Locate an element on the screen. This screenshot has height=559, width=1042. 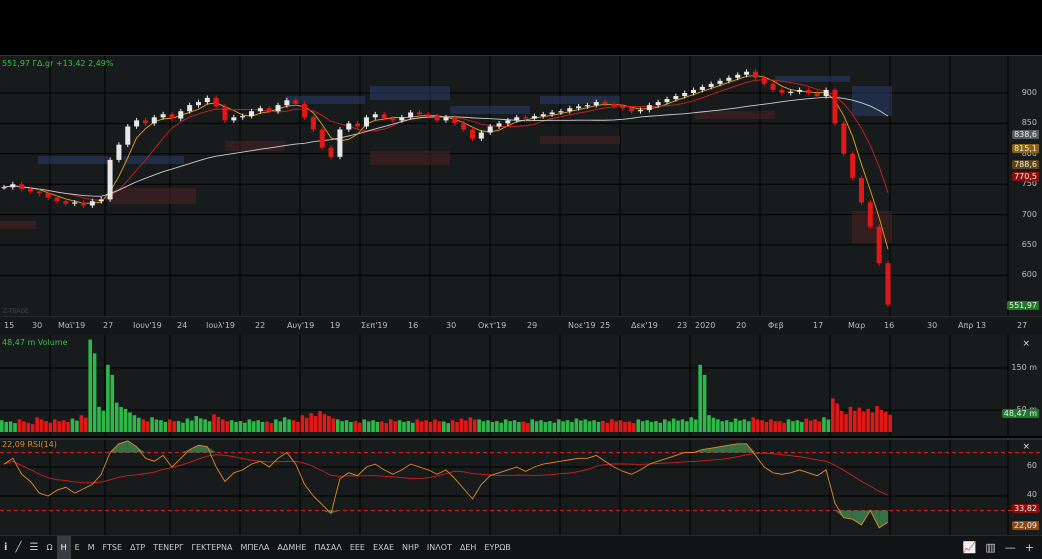
toolbar-item: ΜΠΕΛΑ is located at coordinates (254, 547).